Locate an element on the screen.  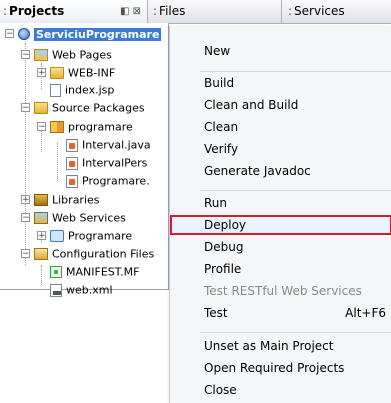
tree-item-libraries: + Libraries is located at coordinates (60, 199).